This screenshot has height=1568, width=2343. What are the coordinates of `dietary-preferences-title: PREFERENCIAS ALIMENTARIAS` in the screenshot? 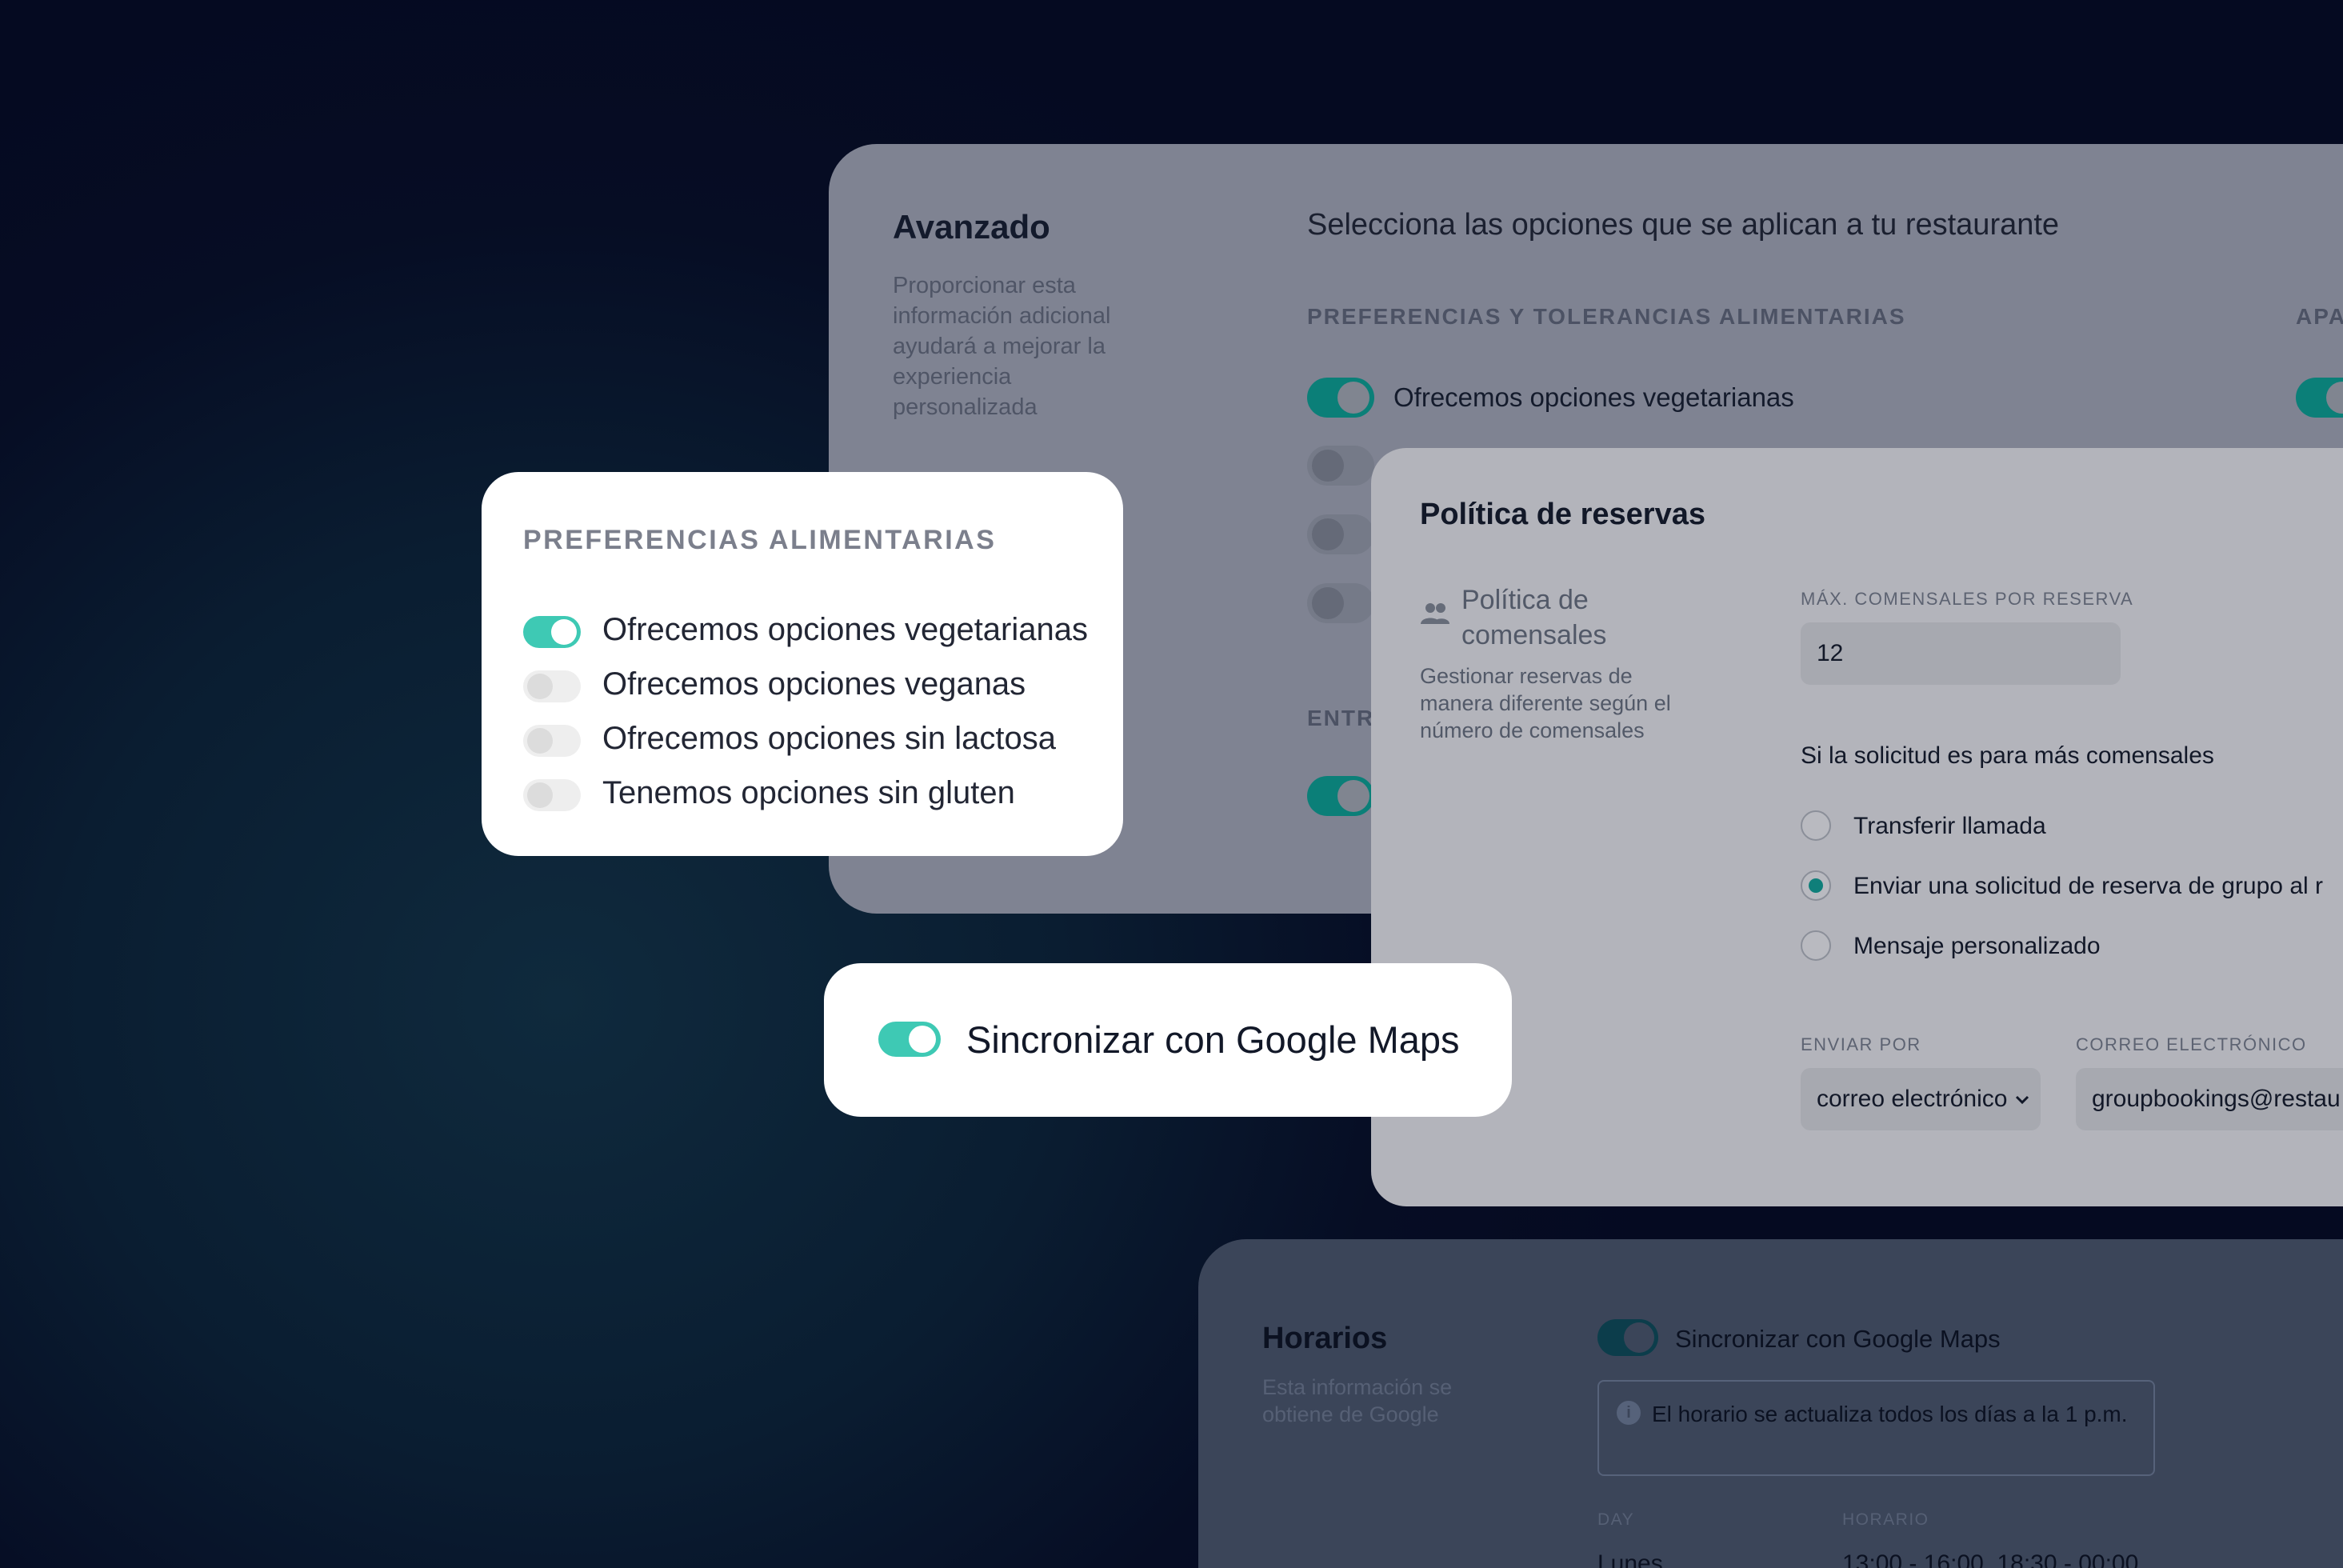 It's located at (760, 540).